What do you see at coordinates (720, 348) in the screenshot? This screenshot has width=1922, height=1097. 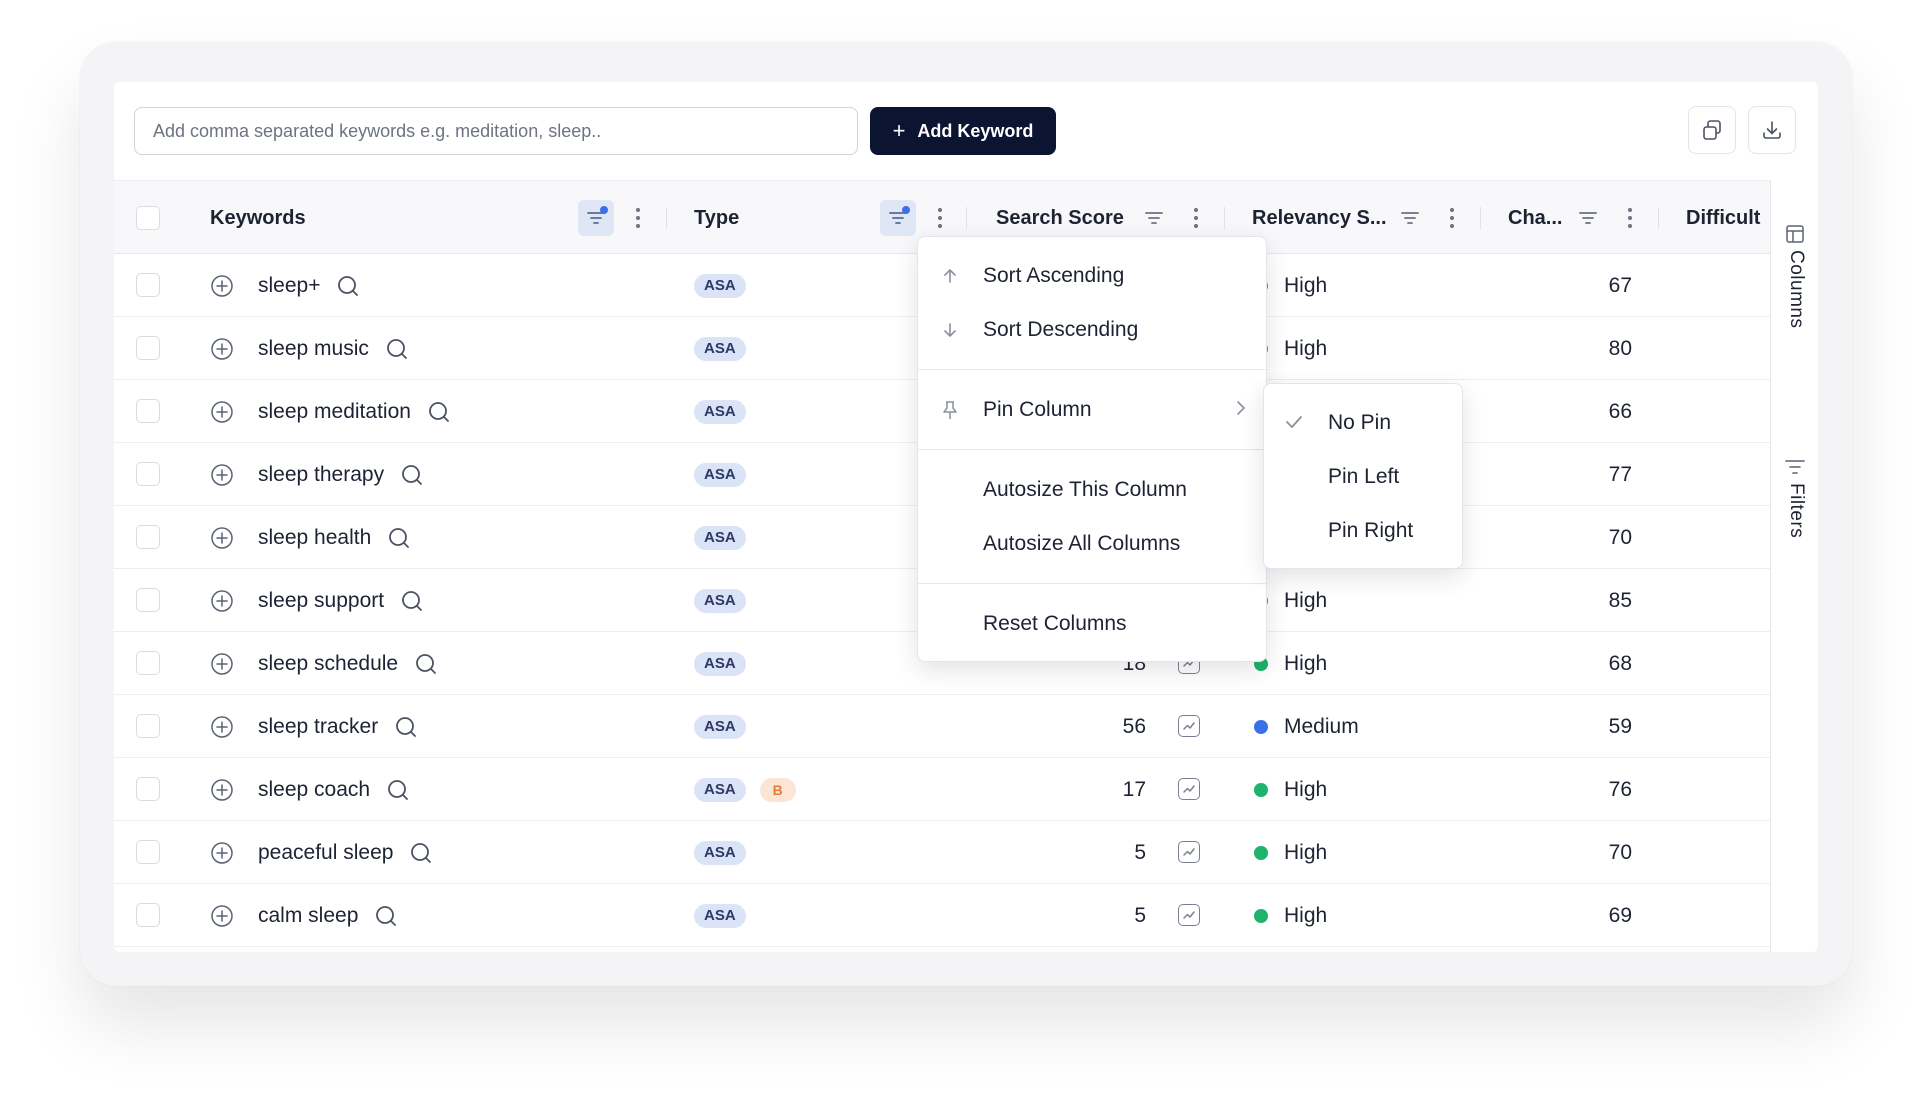 I see `type-cell: ASA` at bounding box center [720, 348].